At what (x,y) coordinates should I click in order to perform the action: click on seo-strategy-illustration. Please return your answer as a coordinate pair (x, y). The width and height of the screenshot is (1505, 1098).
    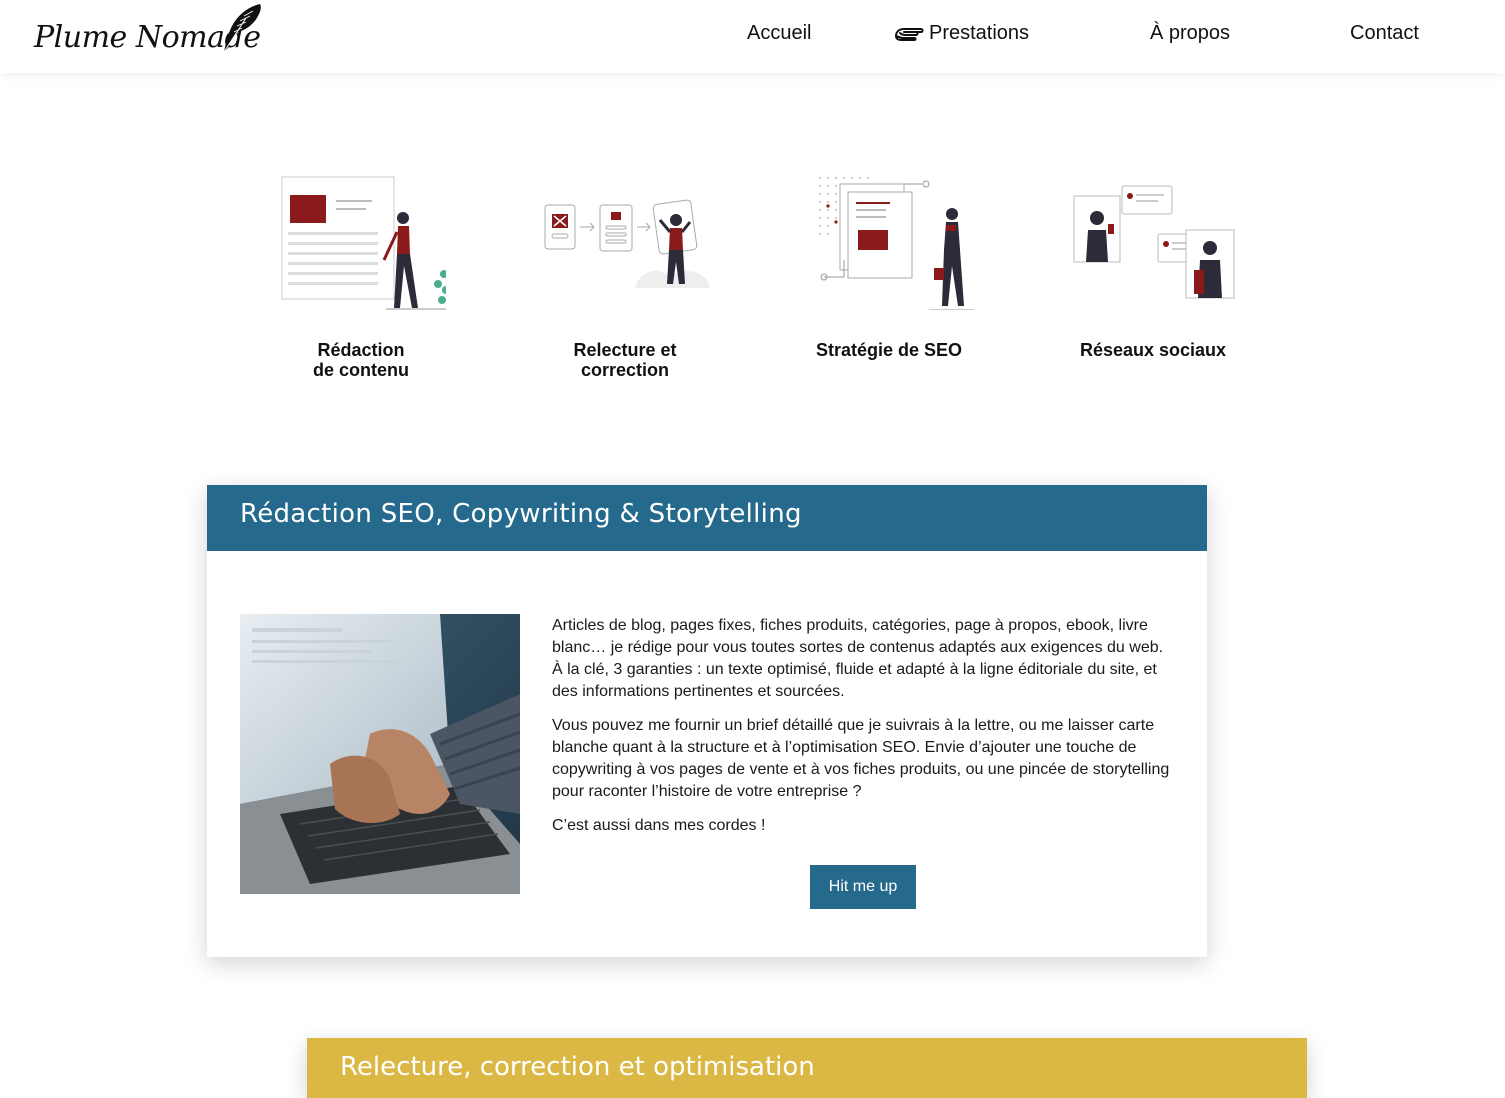
    Looking at the image, I should click on (896, 243).